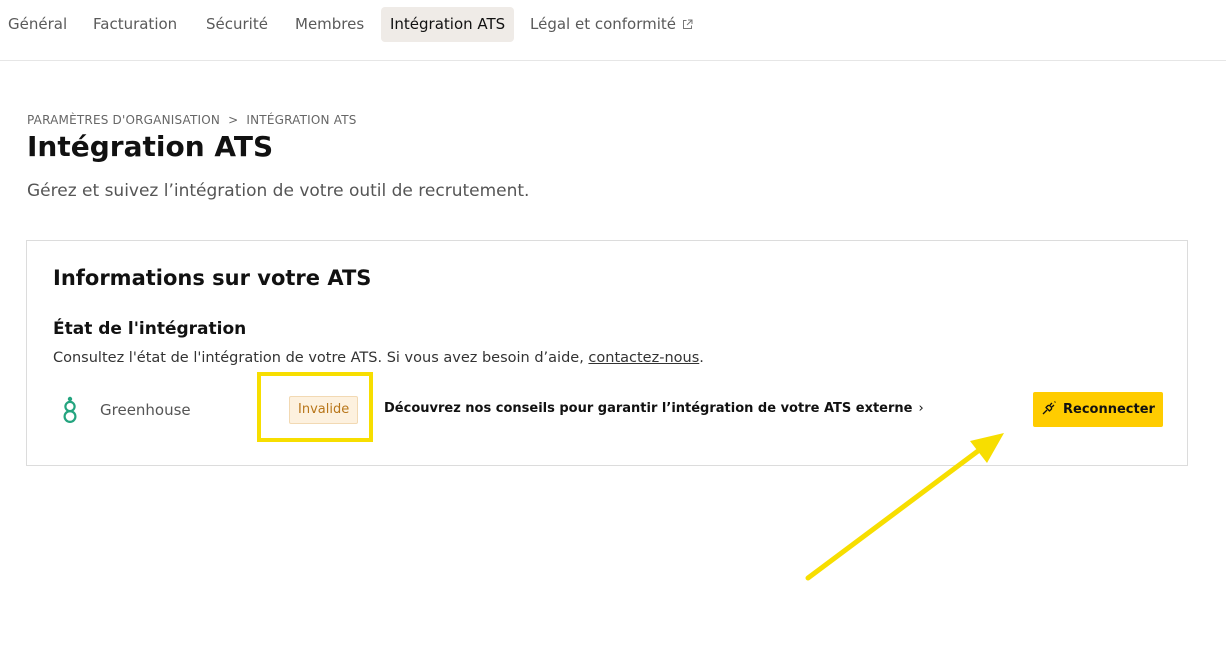  Describe the element at coordinates (1049, 410) in the screenshot. I see `plug-icon` at that location.